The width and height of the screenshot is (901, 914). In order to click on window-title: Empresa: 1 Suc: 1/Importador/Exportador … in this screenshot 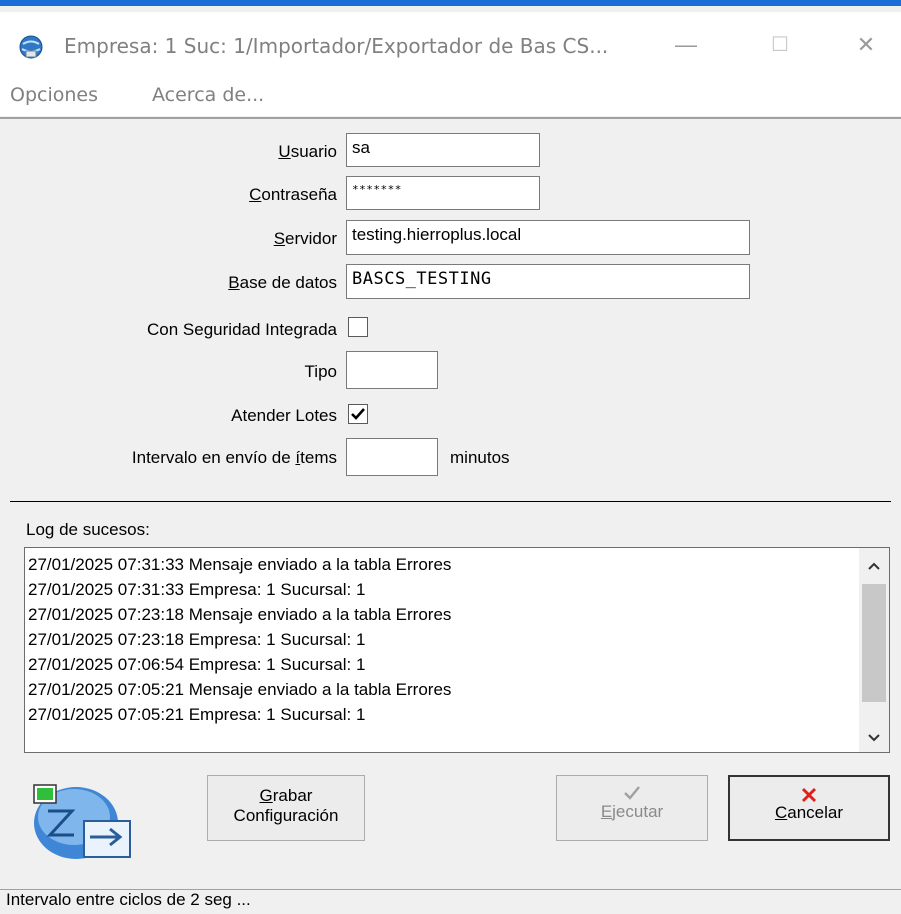, I will do `click(336, 46)`.